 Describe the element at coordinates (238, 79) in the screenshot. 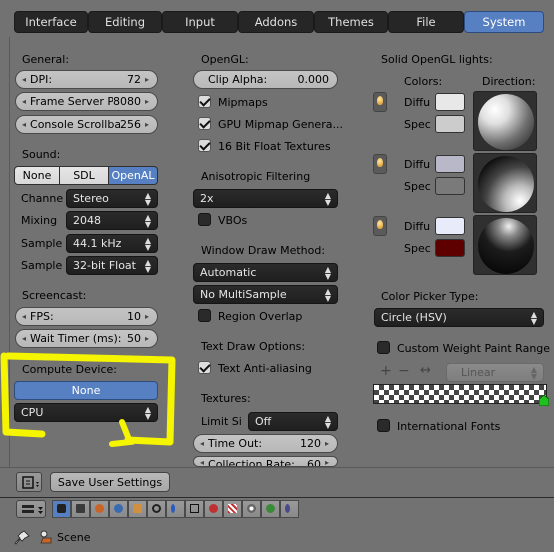

I see `clip-alpha-label: Clip Alpha:` at that location.